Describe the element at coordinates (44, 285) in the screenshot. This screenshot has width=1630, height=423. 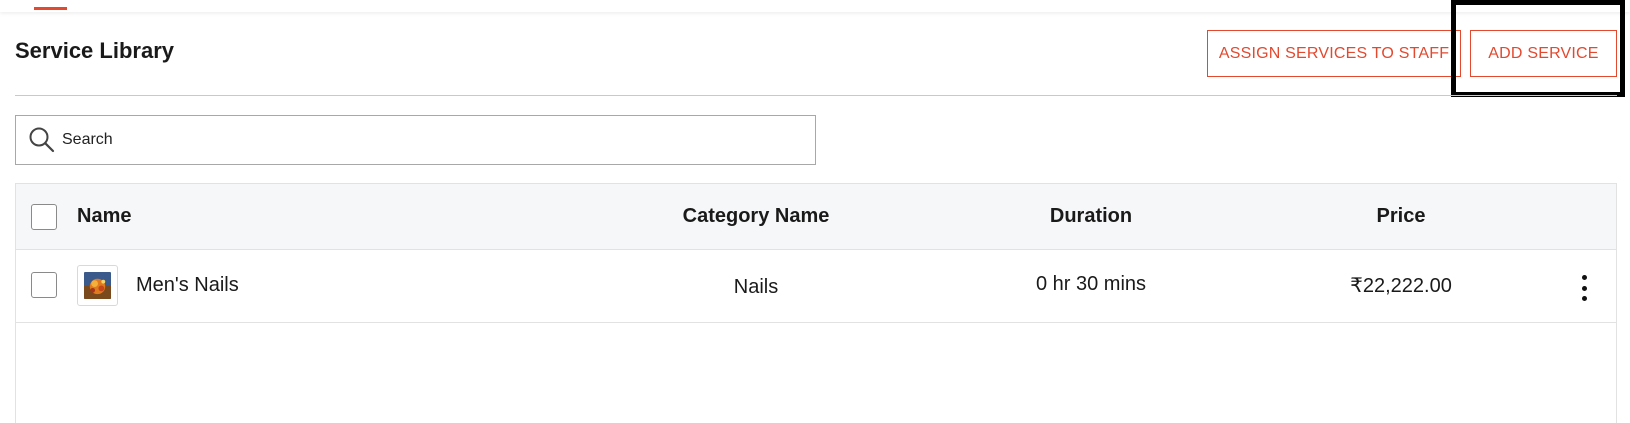
I see `row-checkbox` at that location.